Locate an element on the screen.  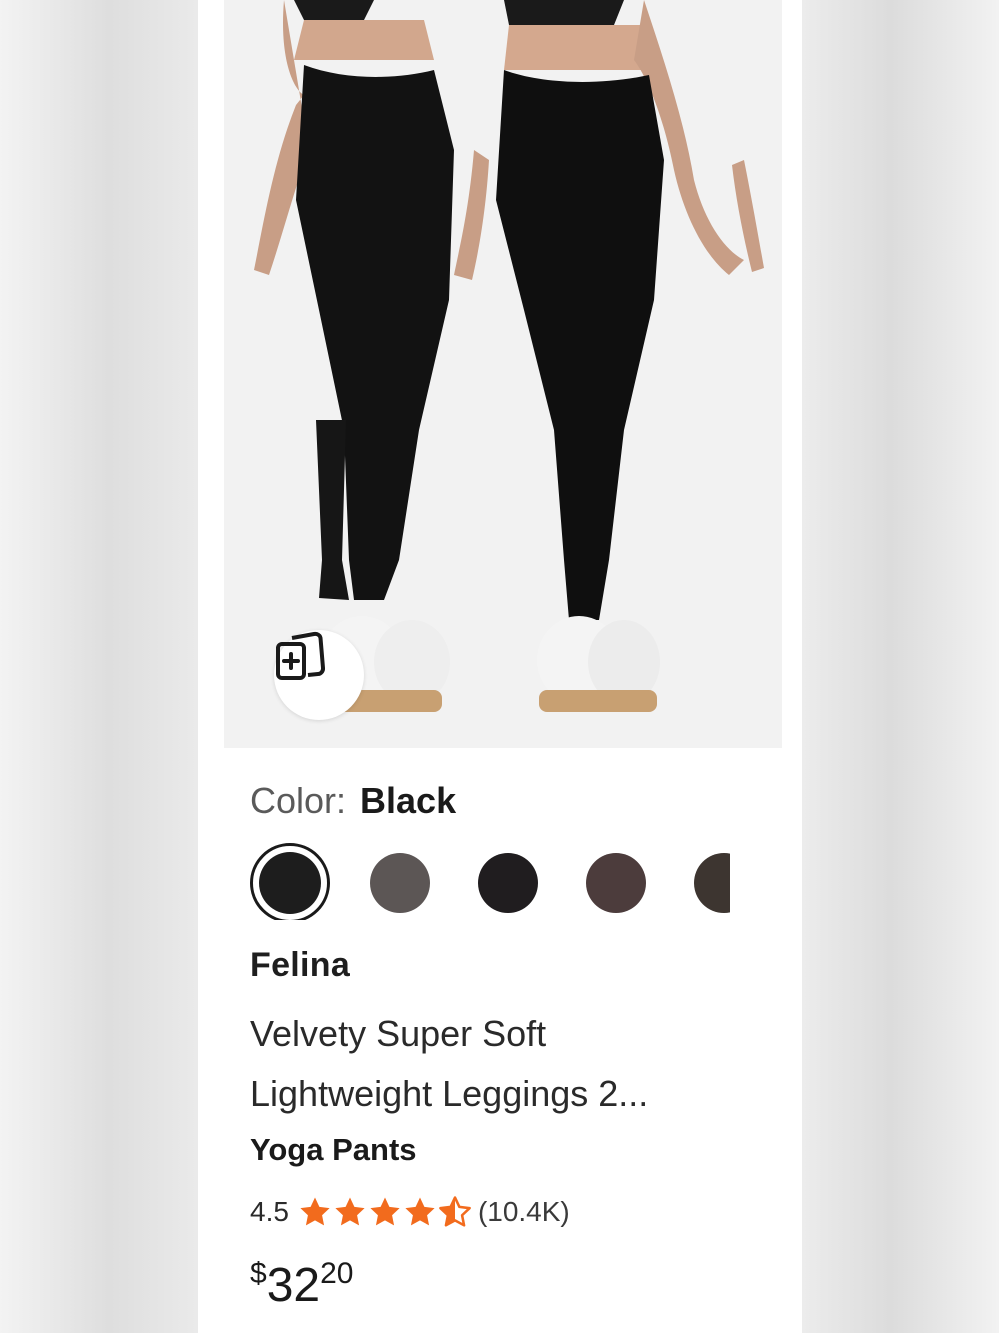
swatch-black-fill is located at coordinates (290, 883).